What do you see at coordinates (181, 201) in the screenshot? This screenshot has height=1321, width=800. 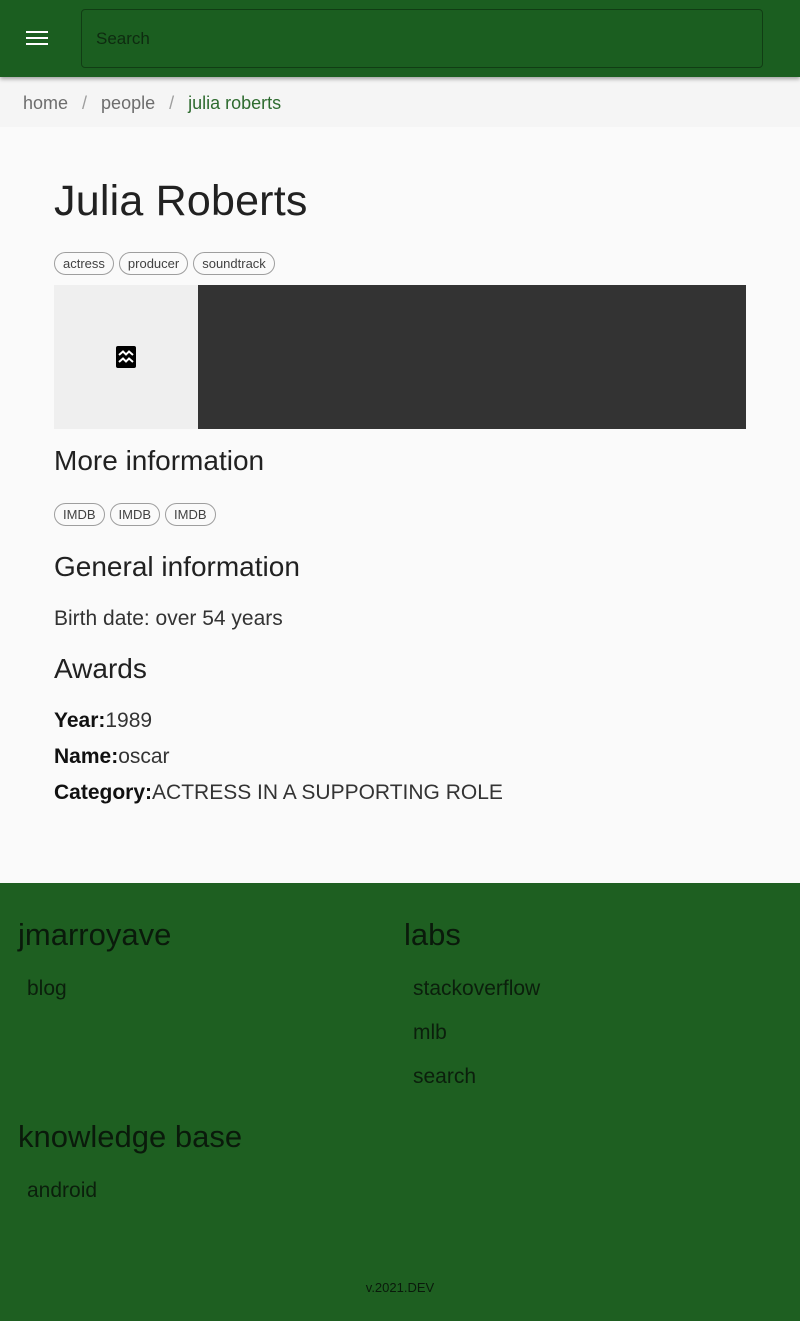 I see `page-title: Julia Roberts` at bounding box center [181, 201].